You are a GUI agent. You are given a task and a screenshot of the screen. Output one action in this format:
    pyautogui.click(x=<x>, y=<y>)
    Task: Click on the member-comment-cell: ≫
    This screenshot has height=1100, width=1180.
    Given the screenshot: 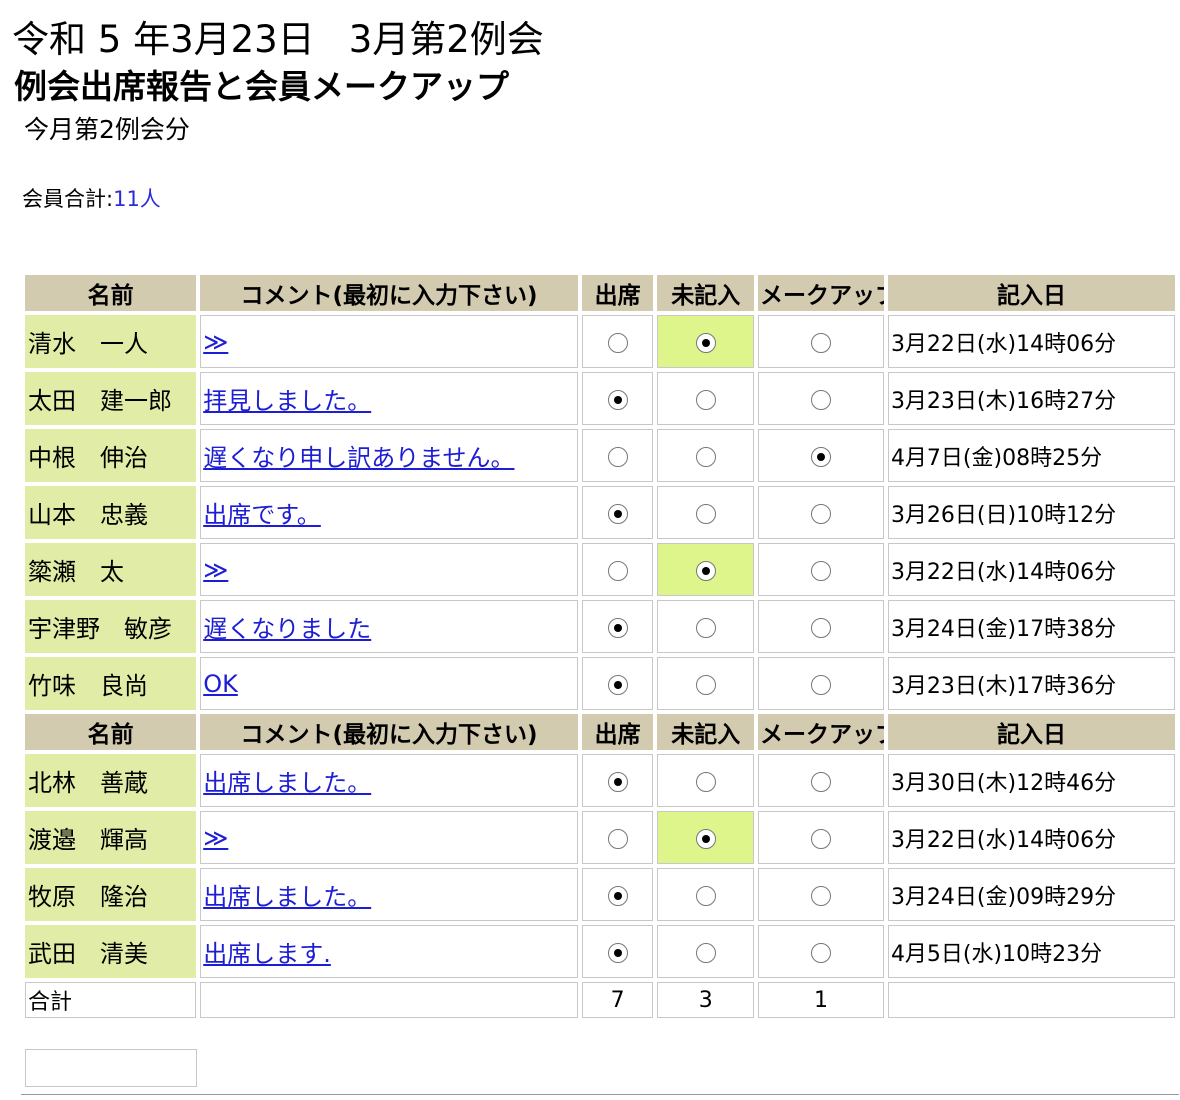 What is the action you would take?
    pyautogui.click(x=389, y=837)
    